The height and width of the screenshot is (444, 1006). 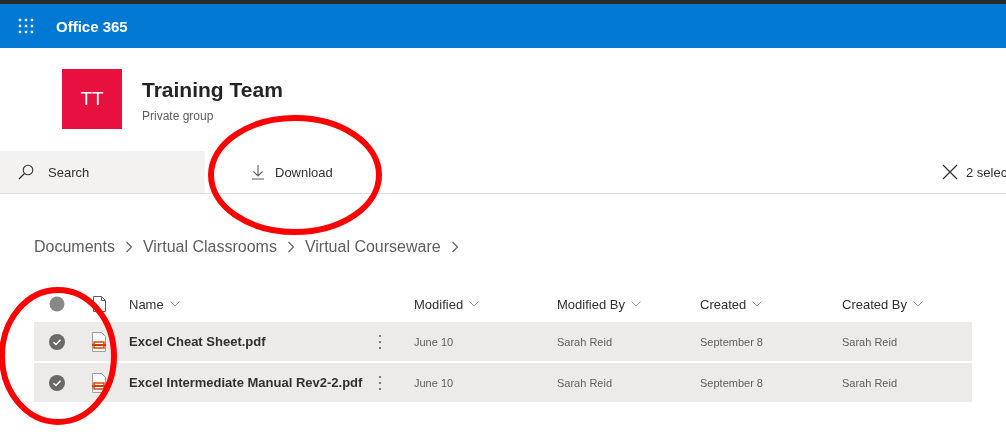 What do you see at coordinates (241, 341) in the screenshot?
I see `file-name: Excel Cheat Sheet.pdf` at bounding box center [241, 341].